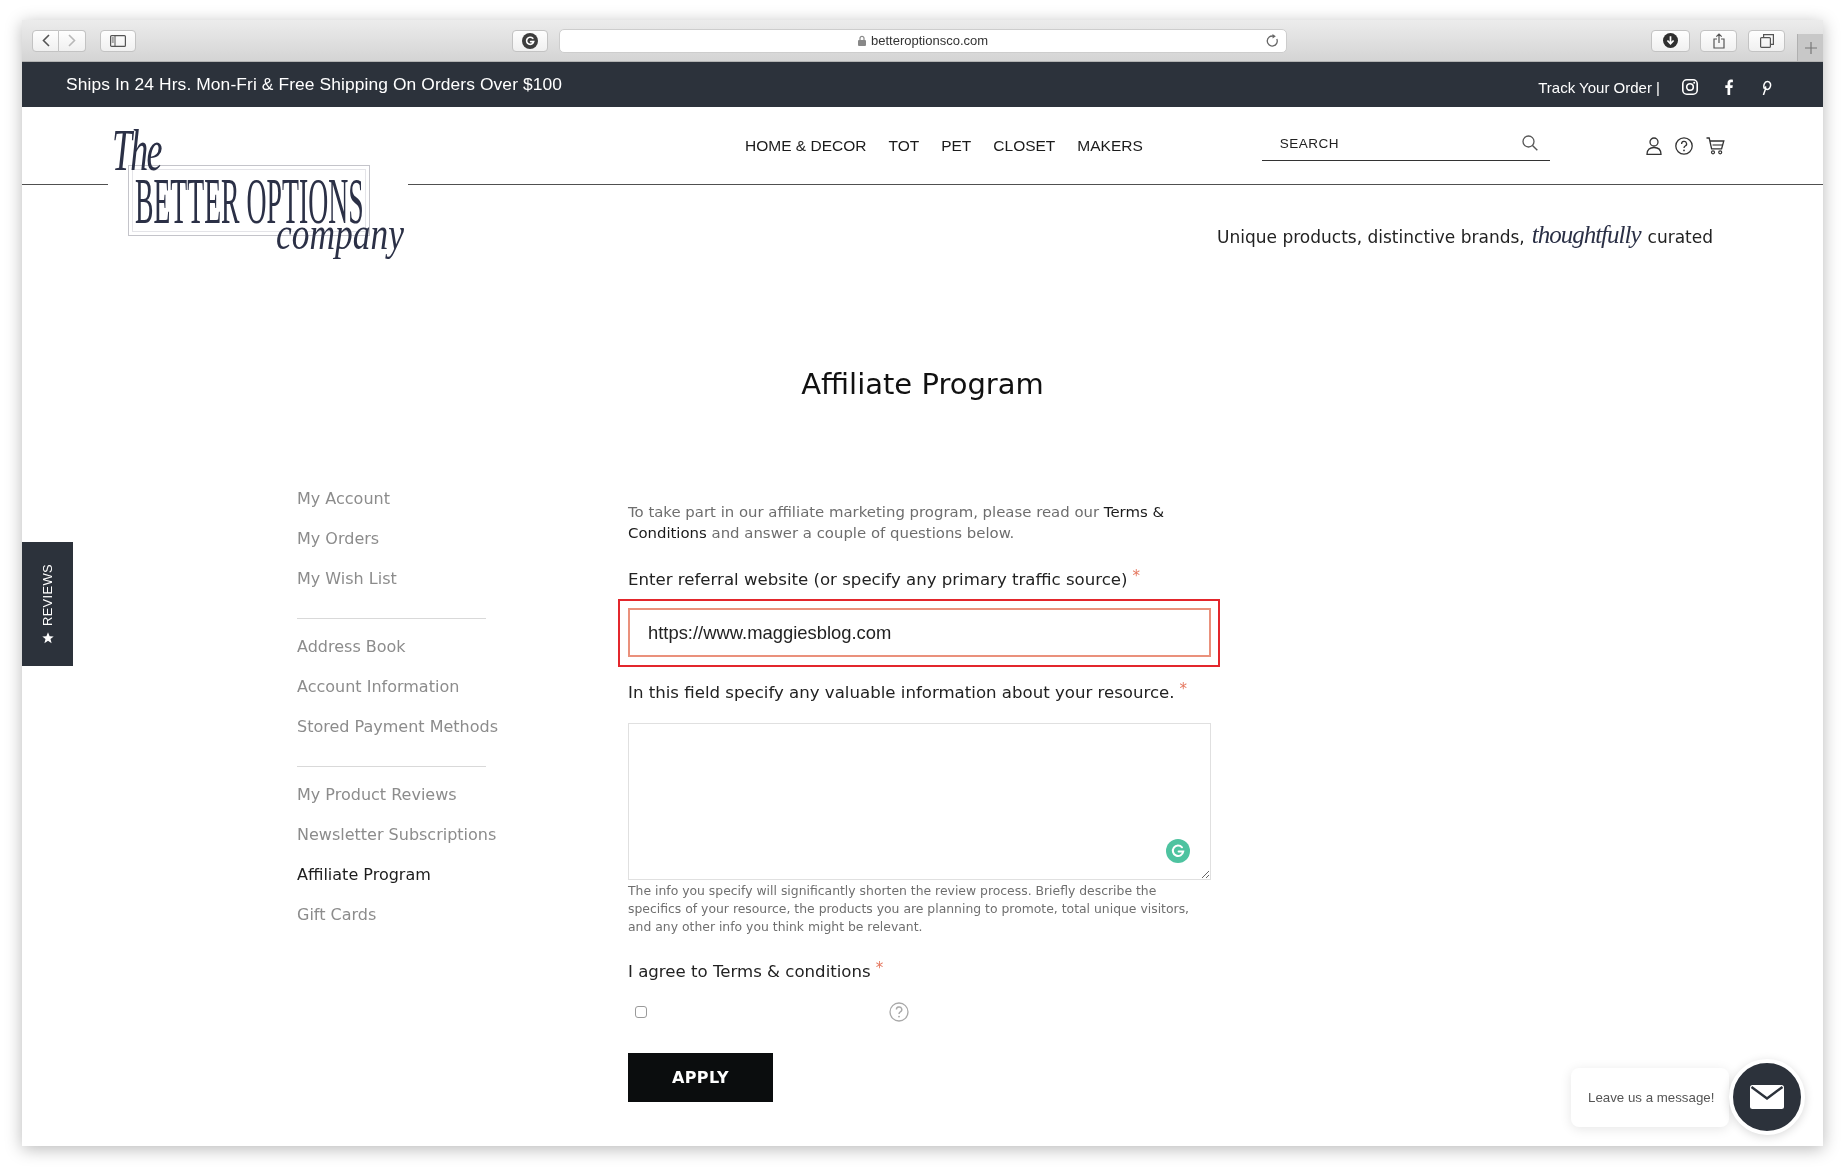  What do you see at coordinates (364, 875) in the screenshot?
I see `sidebar-link: Affiliate Program` at bounding box center [364, 875].